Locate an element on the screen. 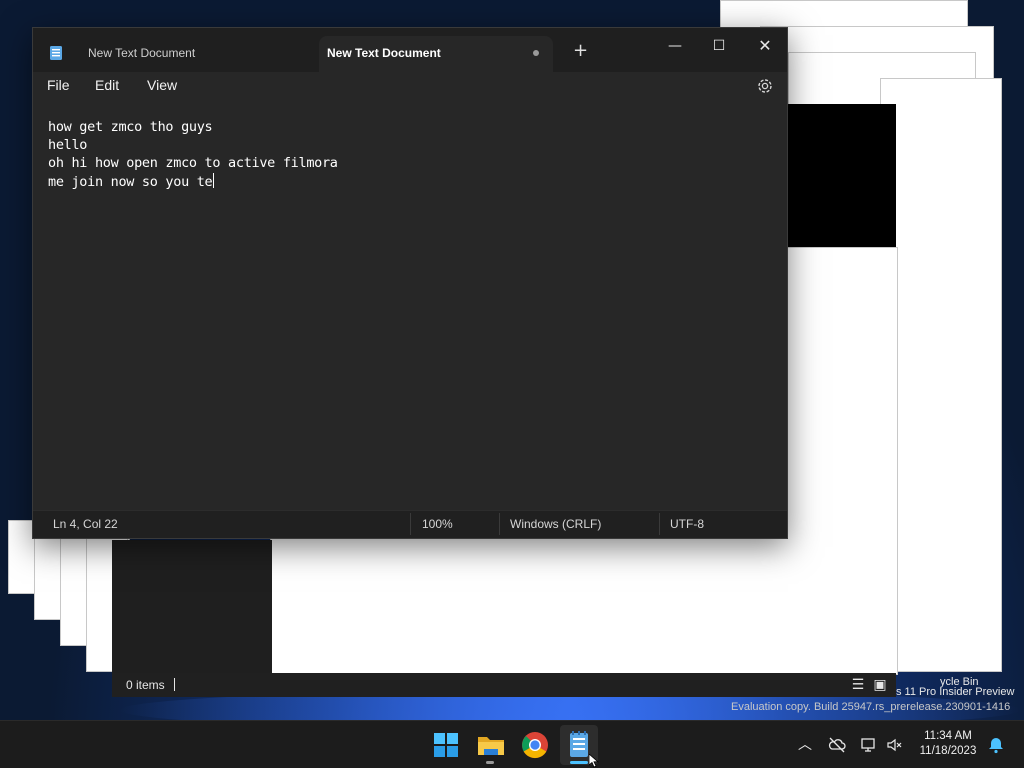 Image resolution: width=1024 pixels, height=768 pixels. cursor-position: Ln 4, Col 22 is located at coordinates (85, 524).